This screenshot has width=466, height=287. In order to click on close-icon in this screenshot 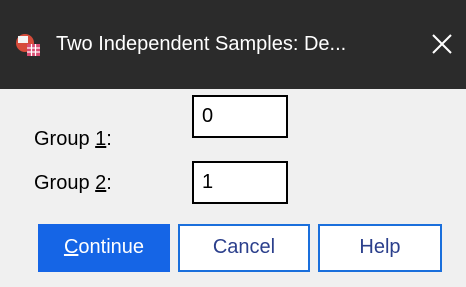, I will do `click(442, 44)`.